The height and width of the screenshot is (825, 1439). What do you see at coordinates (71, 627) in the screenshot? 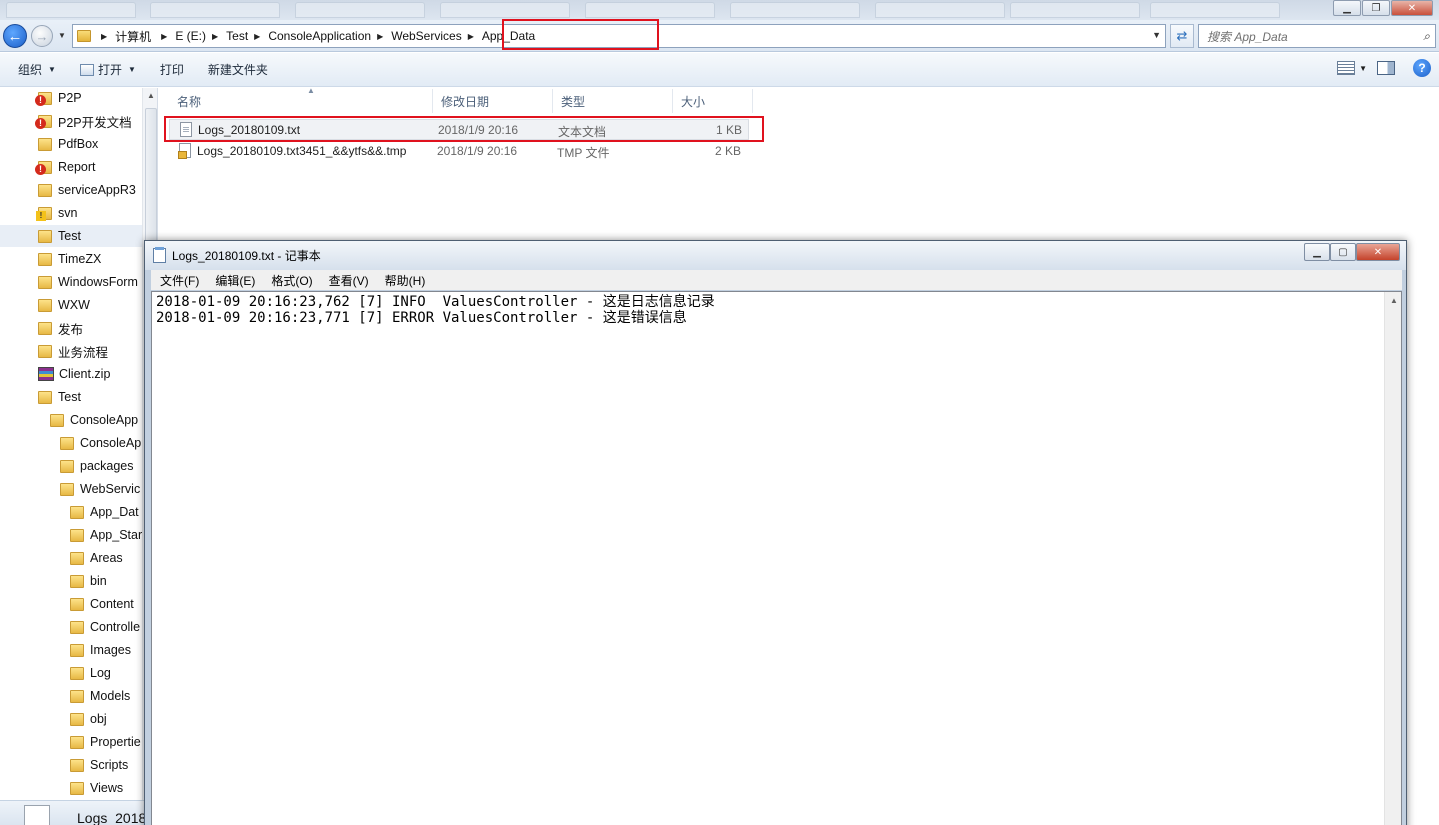
I see `nav-item: Controlle` at bounding box center [71, 627].